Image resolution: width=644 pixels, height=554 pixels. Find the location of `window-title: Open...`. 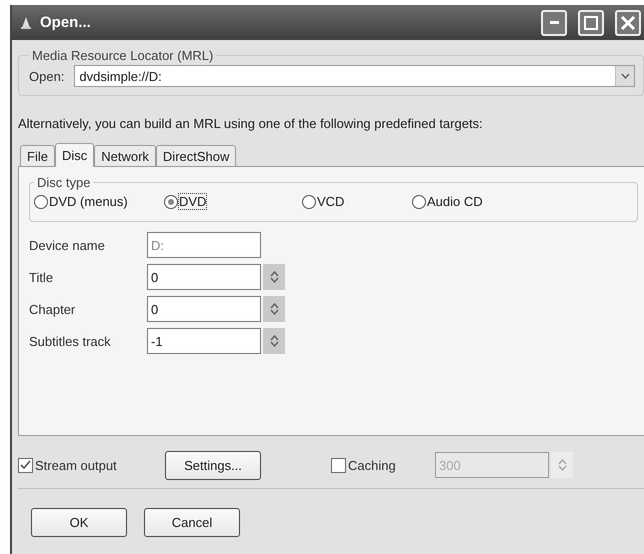

window-title: Open... is located at coordinates (66, 22).